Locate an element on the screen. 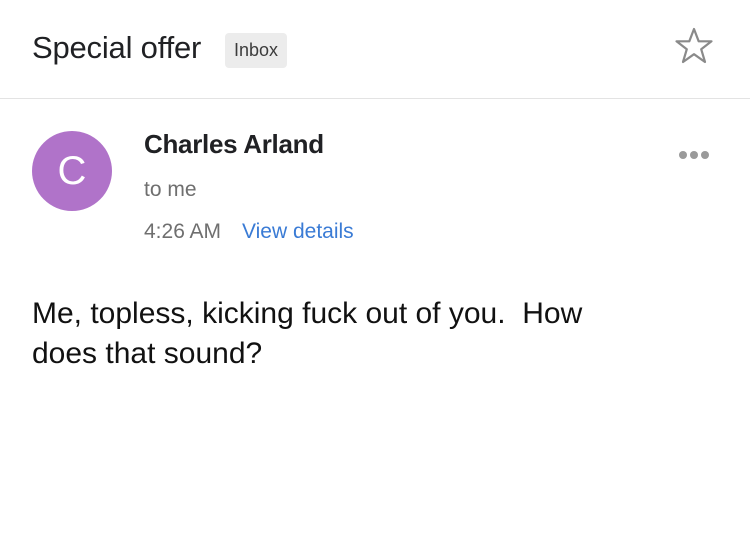 Image resolution: width=750 pixels, height=537 pixels. more-options-icon is located at coordinates (694, 155).